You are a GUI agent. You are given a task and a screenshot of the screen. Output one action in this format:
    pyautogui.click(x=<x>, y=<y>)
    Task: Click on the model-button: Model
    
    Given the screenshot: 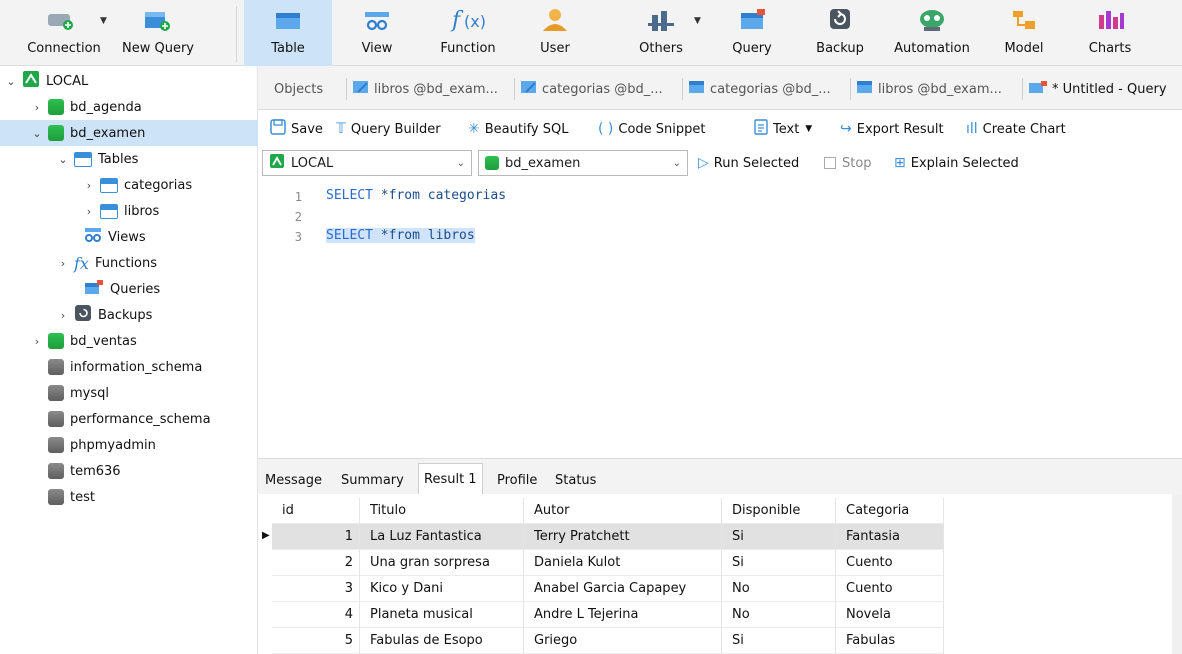 What is the action you would take?
    pyautogui.click(x=1024, y=33)
    